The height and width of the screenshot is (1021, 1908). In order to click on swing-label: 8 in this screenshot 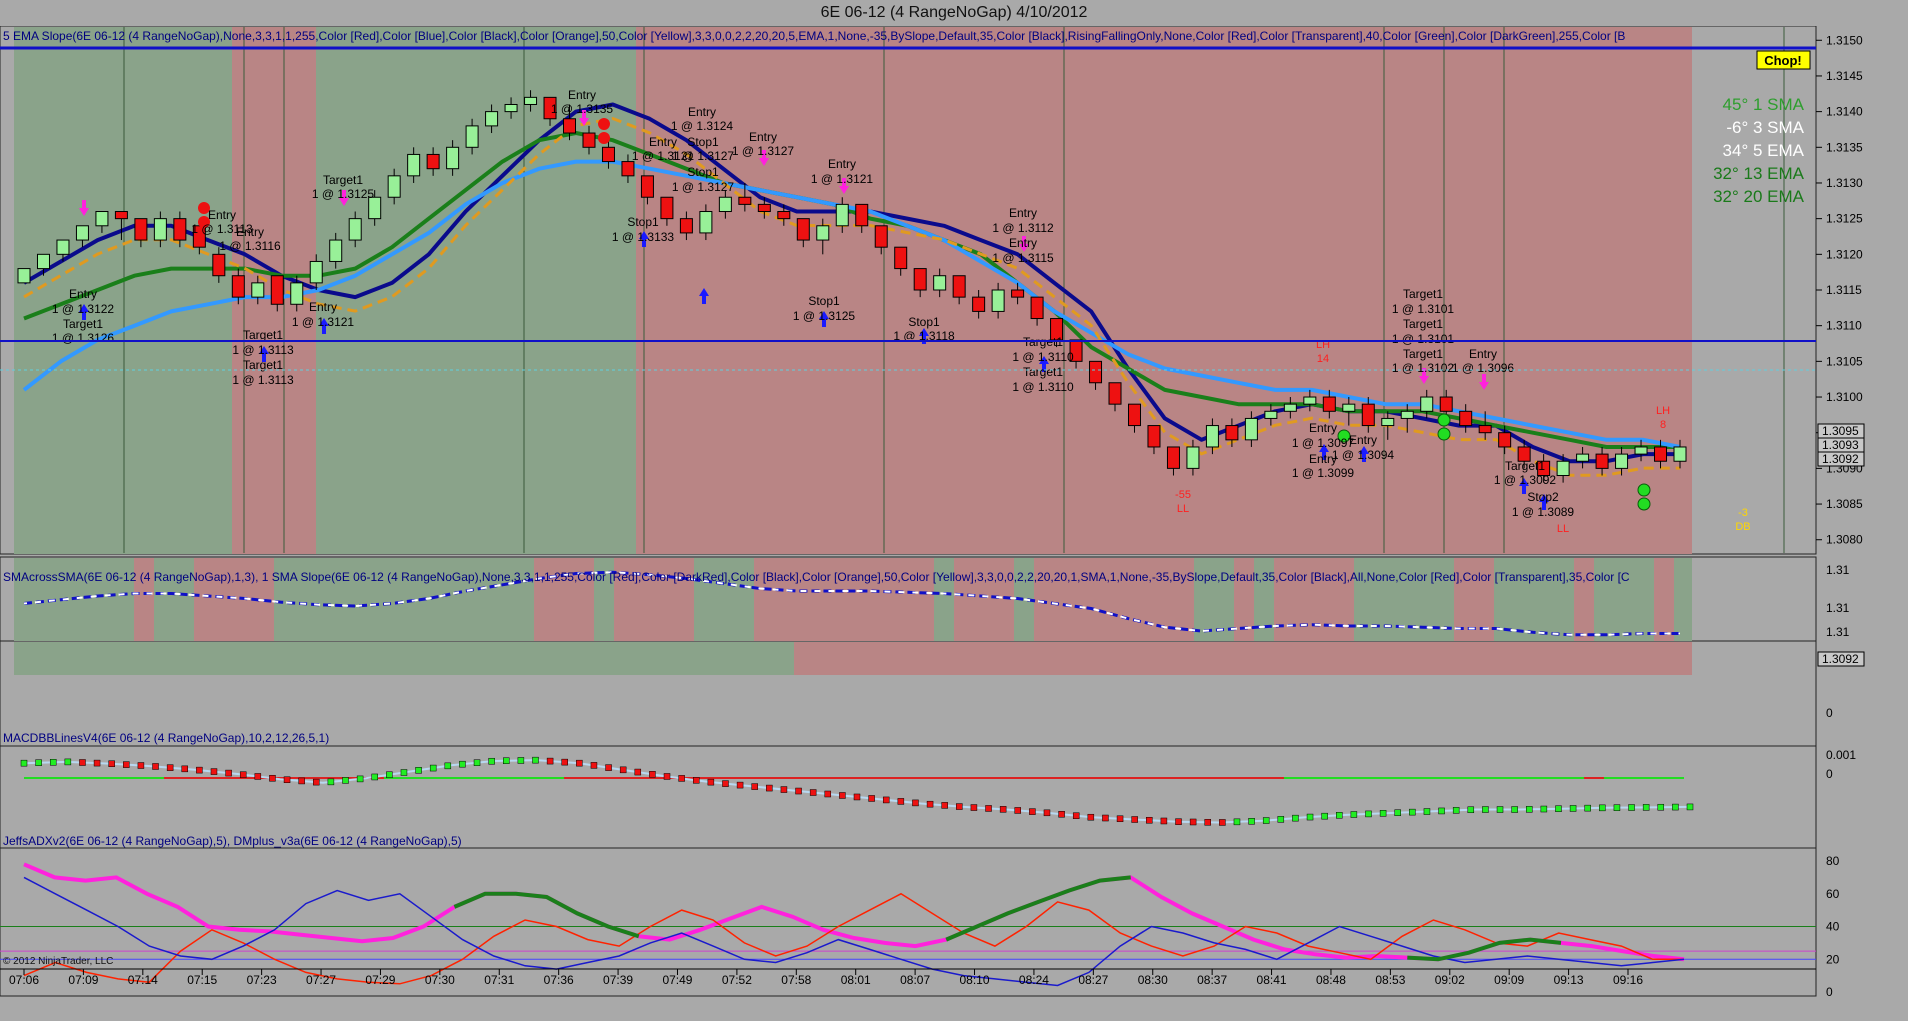, I will do `click(1663, 425)`.